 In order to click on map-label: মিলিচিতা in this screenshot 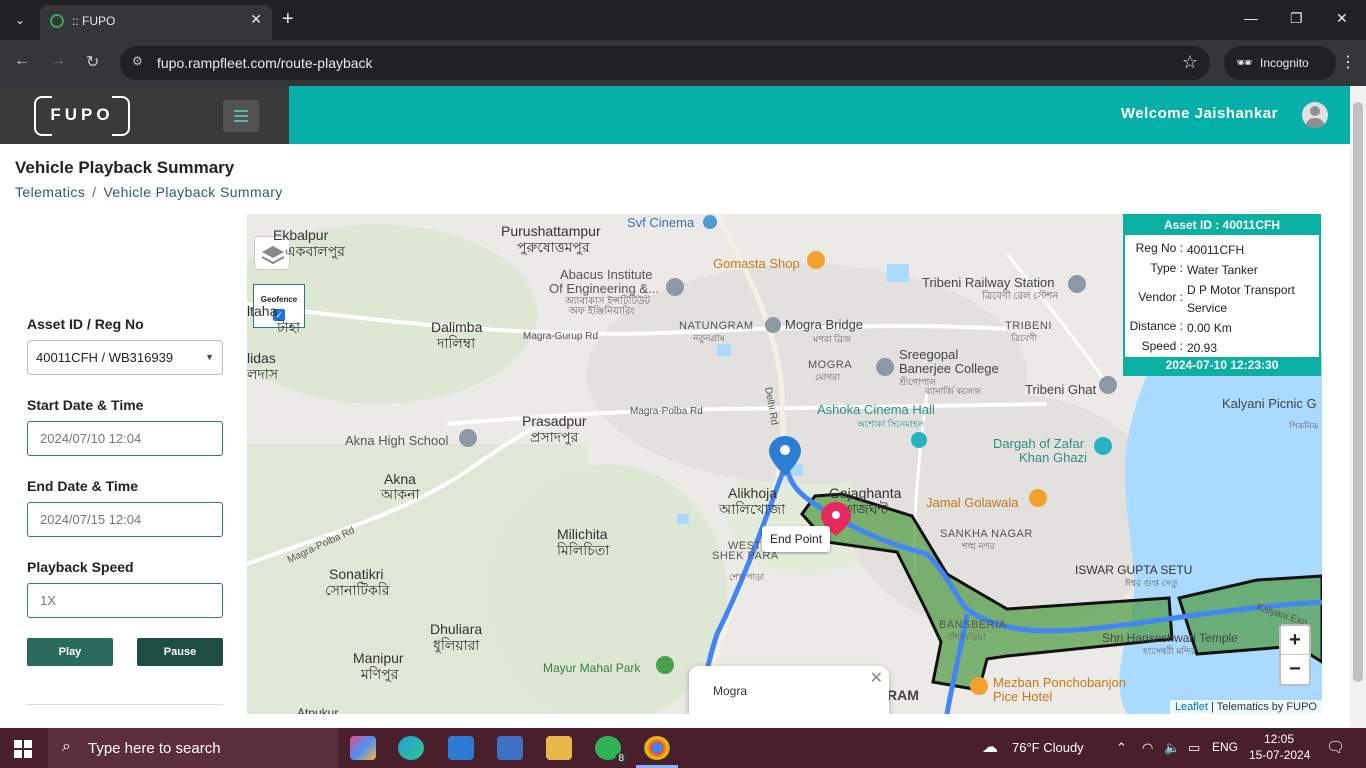, I will do `click(583, 550)`.